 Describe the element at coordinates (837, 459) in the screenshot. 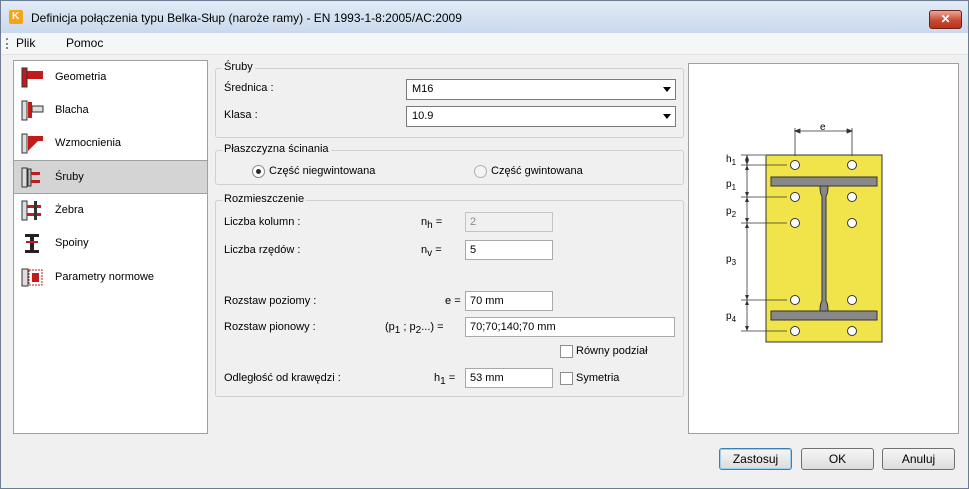

I see `ok-button: OK` at that location.